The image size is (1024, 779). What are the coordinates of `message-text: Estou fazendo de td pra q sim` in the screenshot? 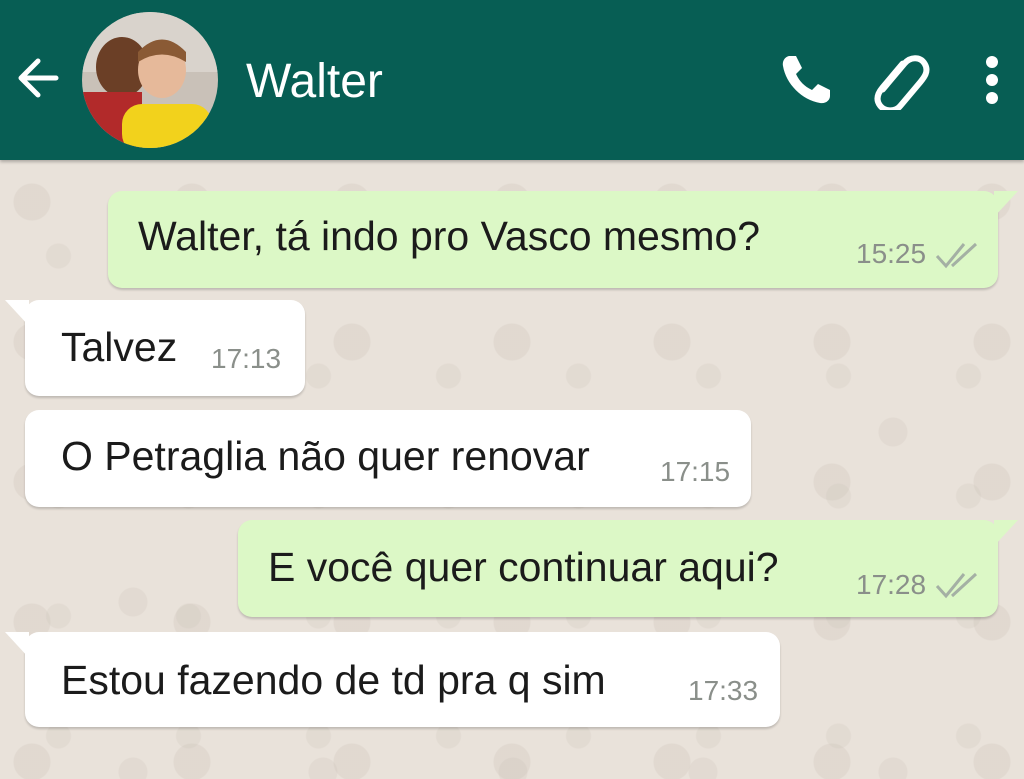 It's located at (333, 680).